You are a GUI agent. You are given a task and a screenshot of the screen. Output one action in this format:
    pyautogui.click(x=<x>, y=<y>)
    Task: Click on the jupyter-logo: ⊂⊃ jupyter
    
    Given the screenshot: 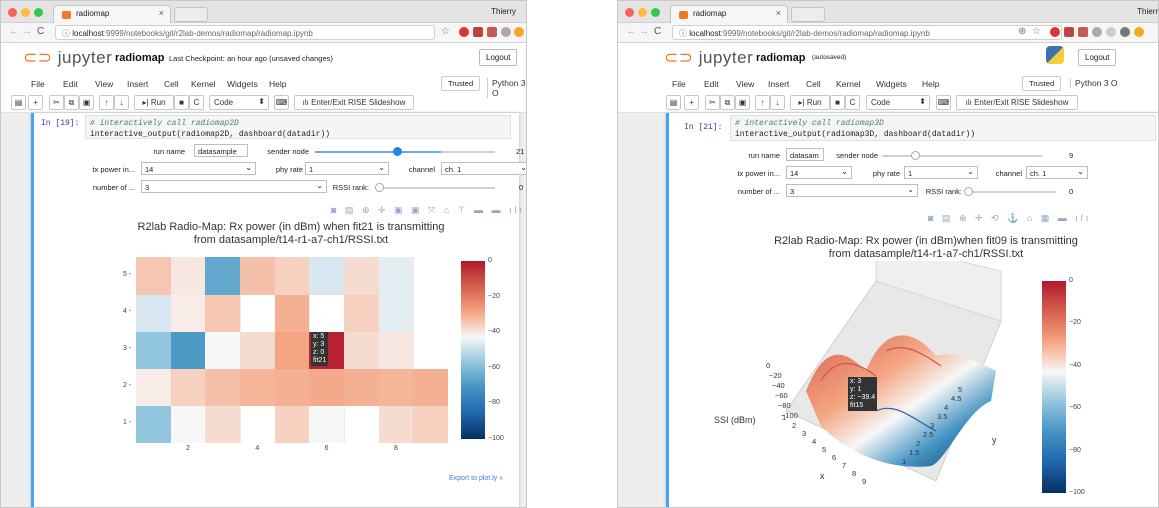 What is the action you would take?
    pyautogui.click(x=67, y=58)
    